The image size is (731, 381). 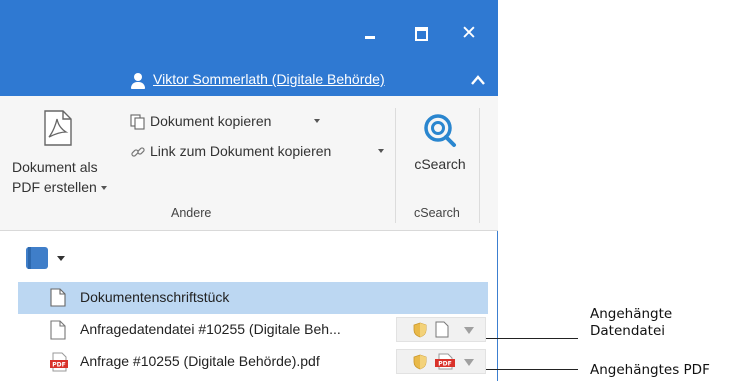 I want to click on pdf-document-icon, so click(x=58, y=128).